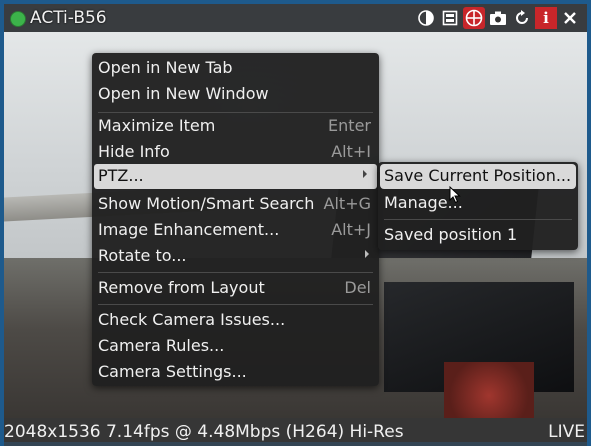 The width and height of the screenshot is (591, 446). Describe the element at coordinates (451, 234) in the screenshot. I see `menu-item-label: Saved position 1` at that location.